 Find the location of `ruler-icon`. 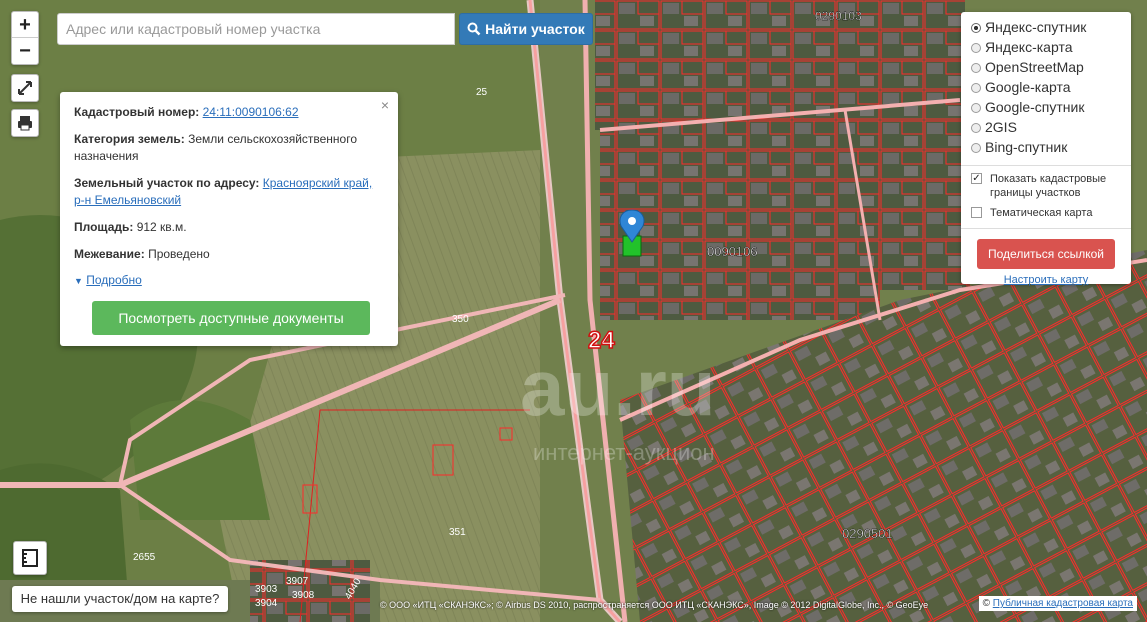

ruler-icon is located at coordinates (30, 558).